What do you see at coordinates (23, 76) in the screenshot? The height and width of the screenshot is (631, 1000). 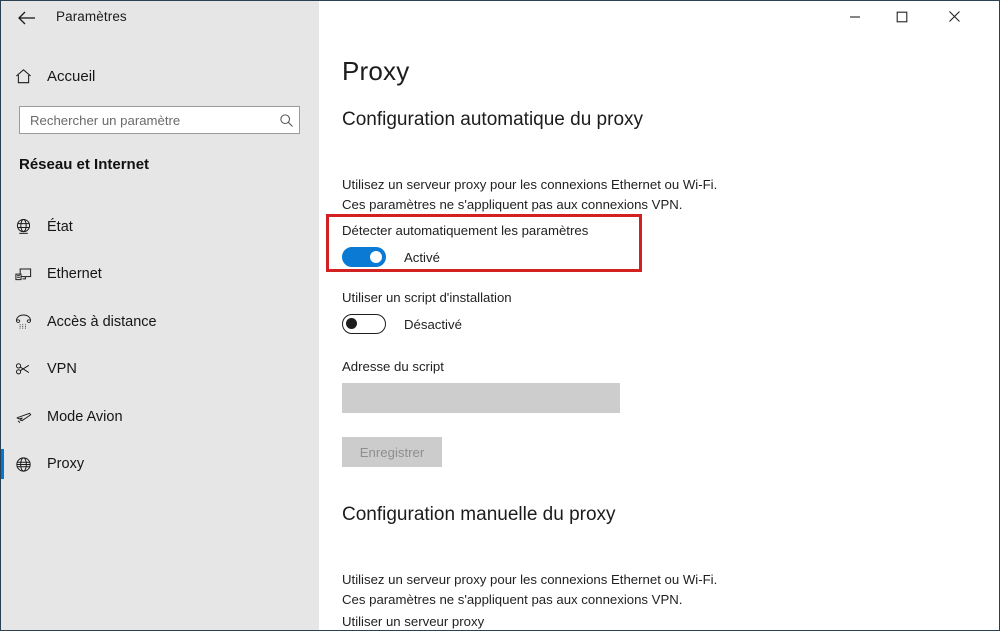 I see `home-icon` at bounding box center [23, 76].